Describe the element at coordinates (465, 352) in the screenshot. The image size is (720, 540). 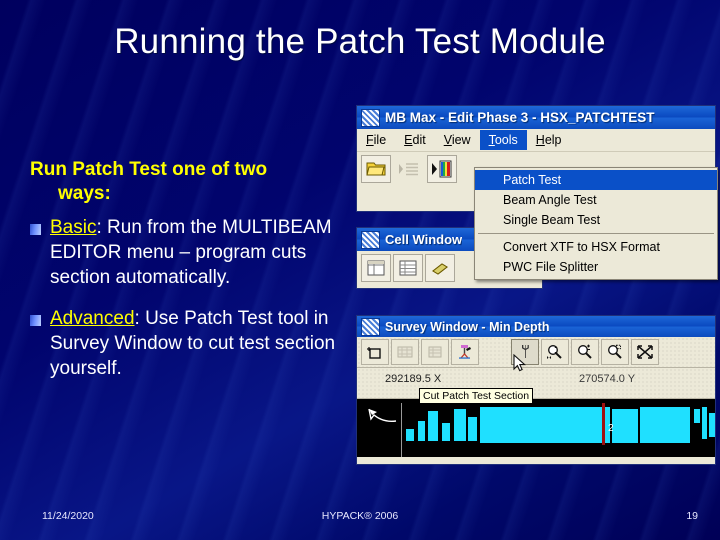
I see `surveyor-icon` at that location.